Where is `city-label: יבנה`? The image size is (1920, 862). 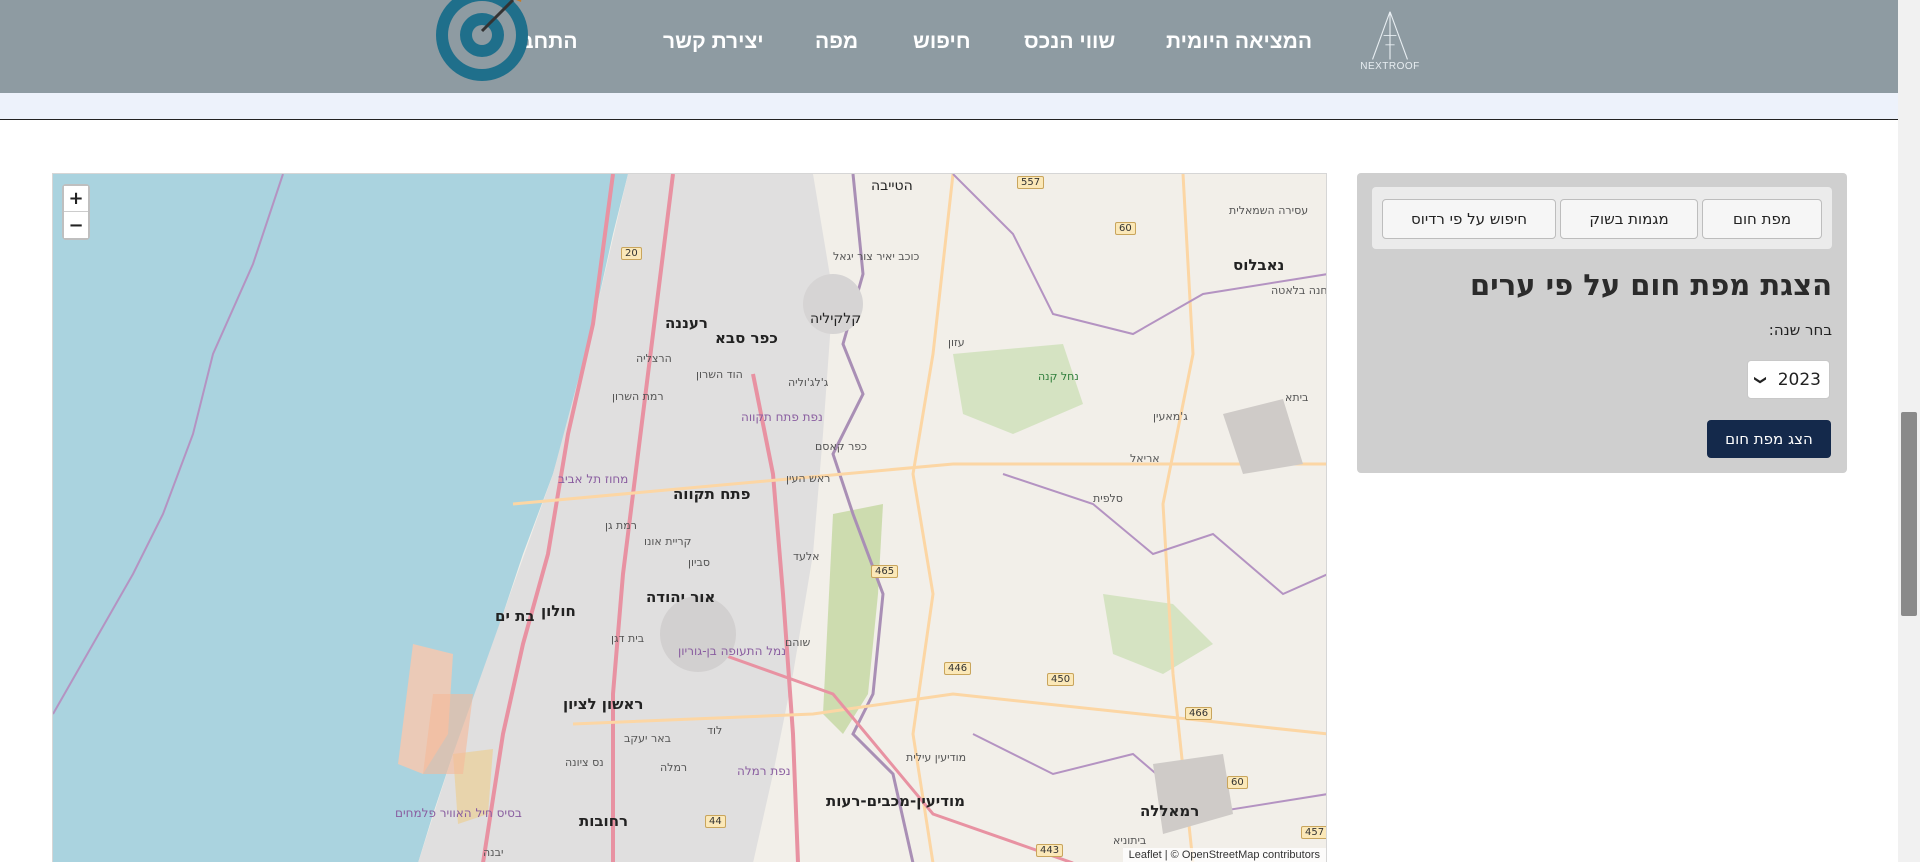
city-label: יבנה is located at coordinates (493, 852).